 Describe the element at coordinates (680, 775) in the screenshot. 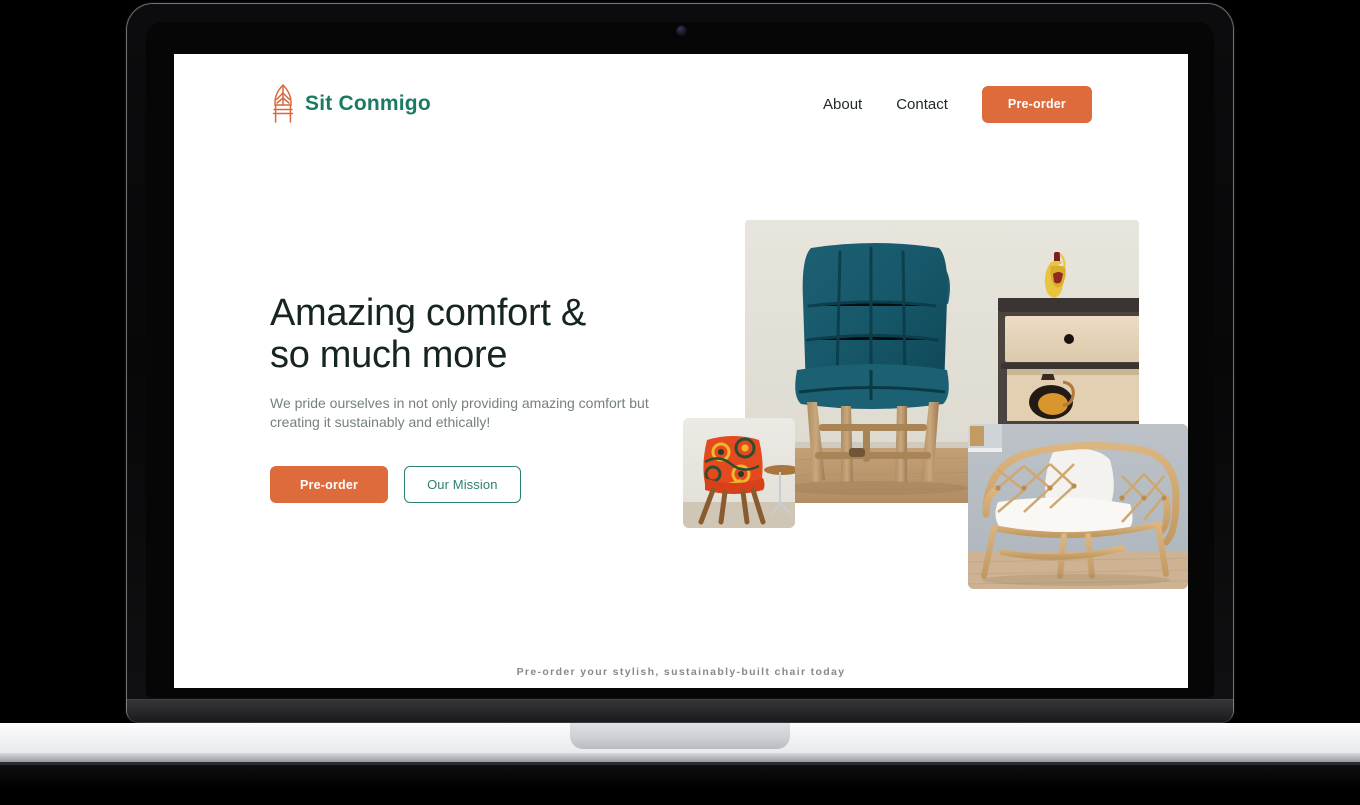

I see `laptop-drop-shadow` at that location.